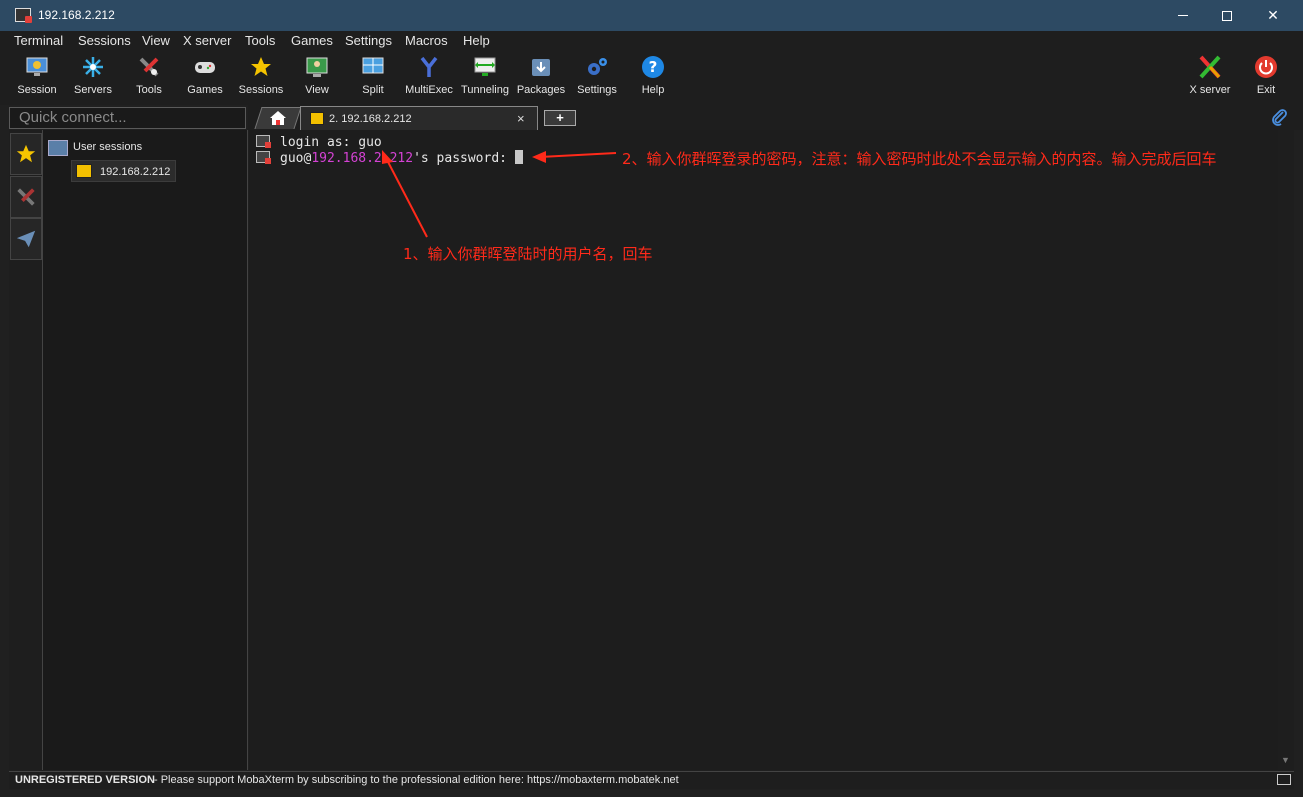  What do you see at coordinates (362, 158) in the screenshot?
I see `password-host: 192.168.2.212` at bounding box center [362, 158].